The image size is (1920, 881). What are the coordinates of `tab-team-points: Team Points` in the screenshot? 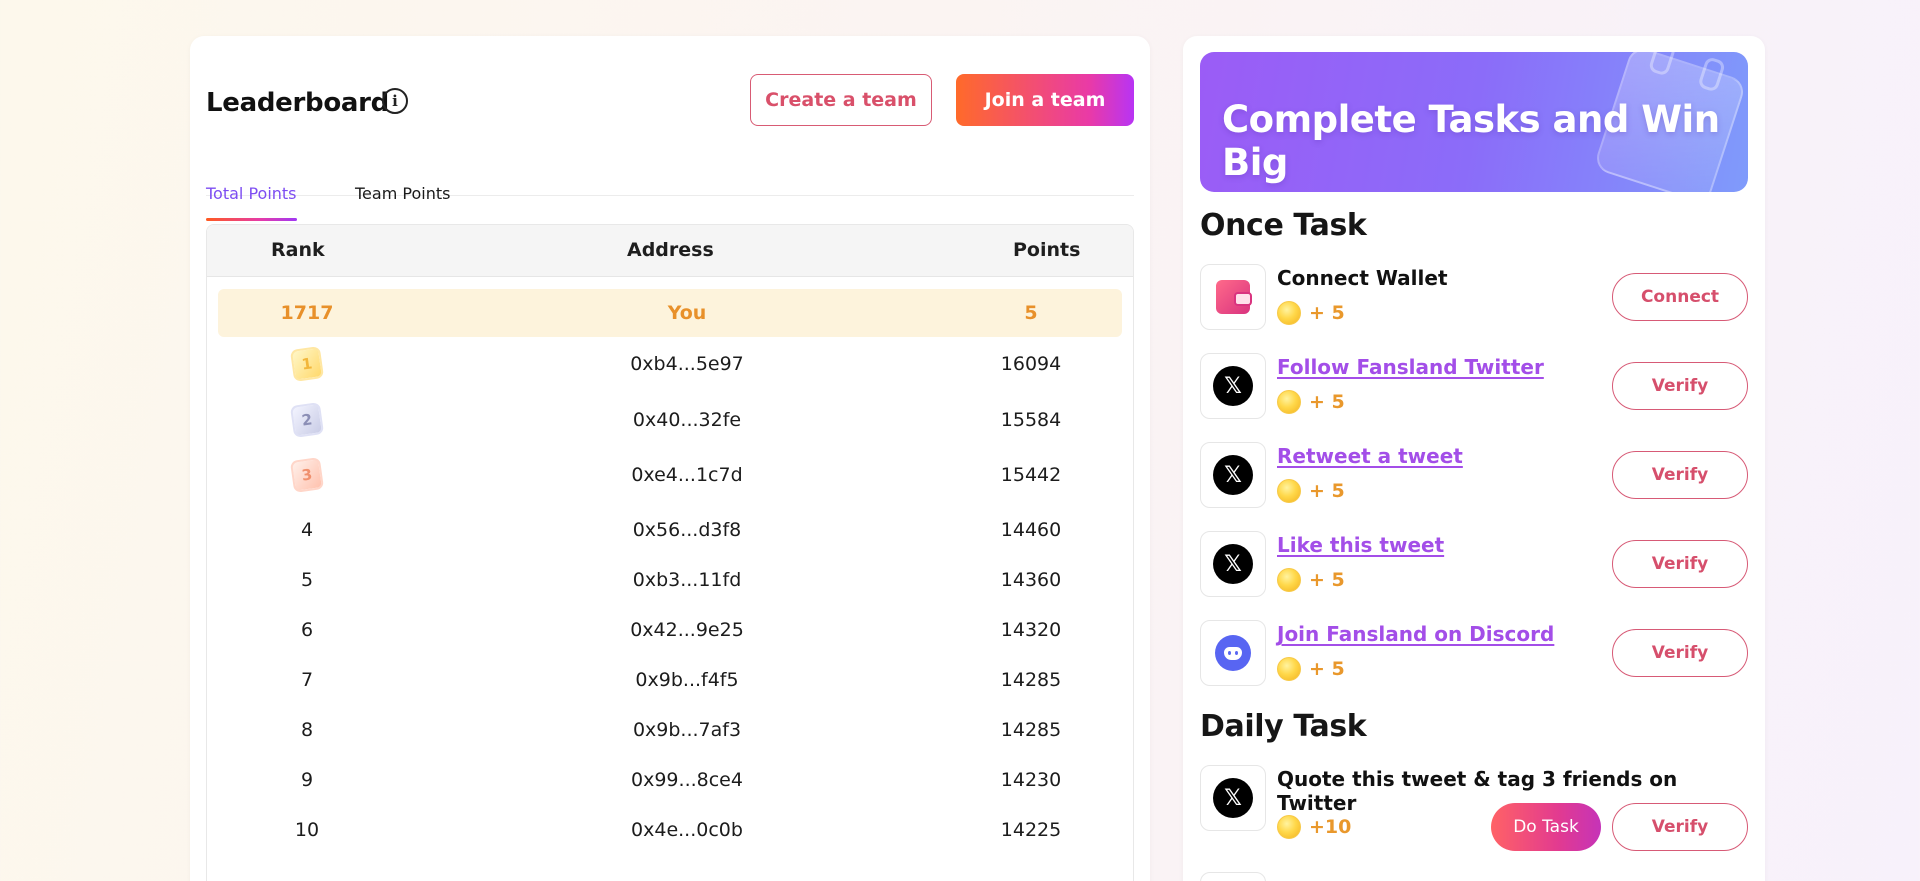 It's located at (402, 193).